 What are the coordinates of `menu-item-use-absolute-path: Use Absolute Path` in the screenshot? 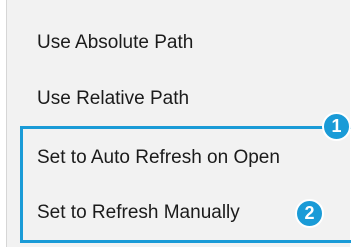 It's located at (115, 43).